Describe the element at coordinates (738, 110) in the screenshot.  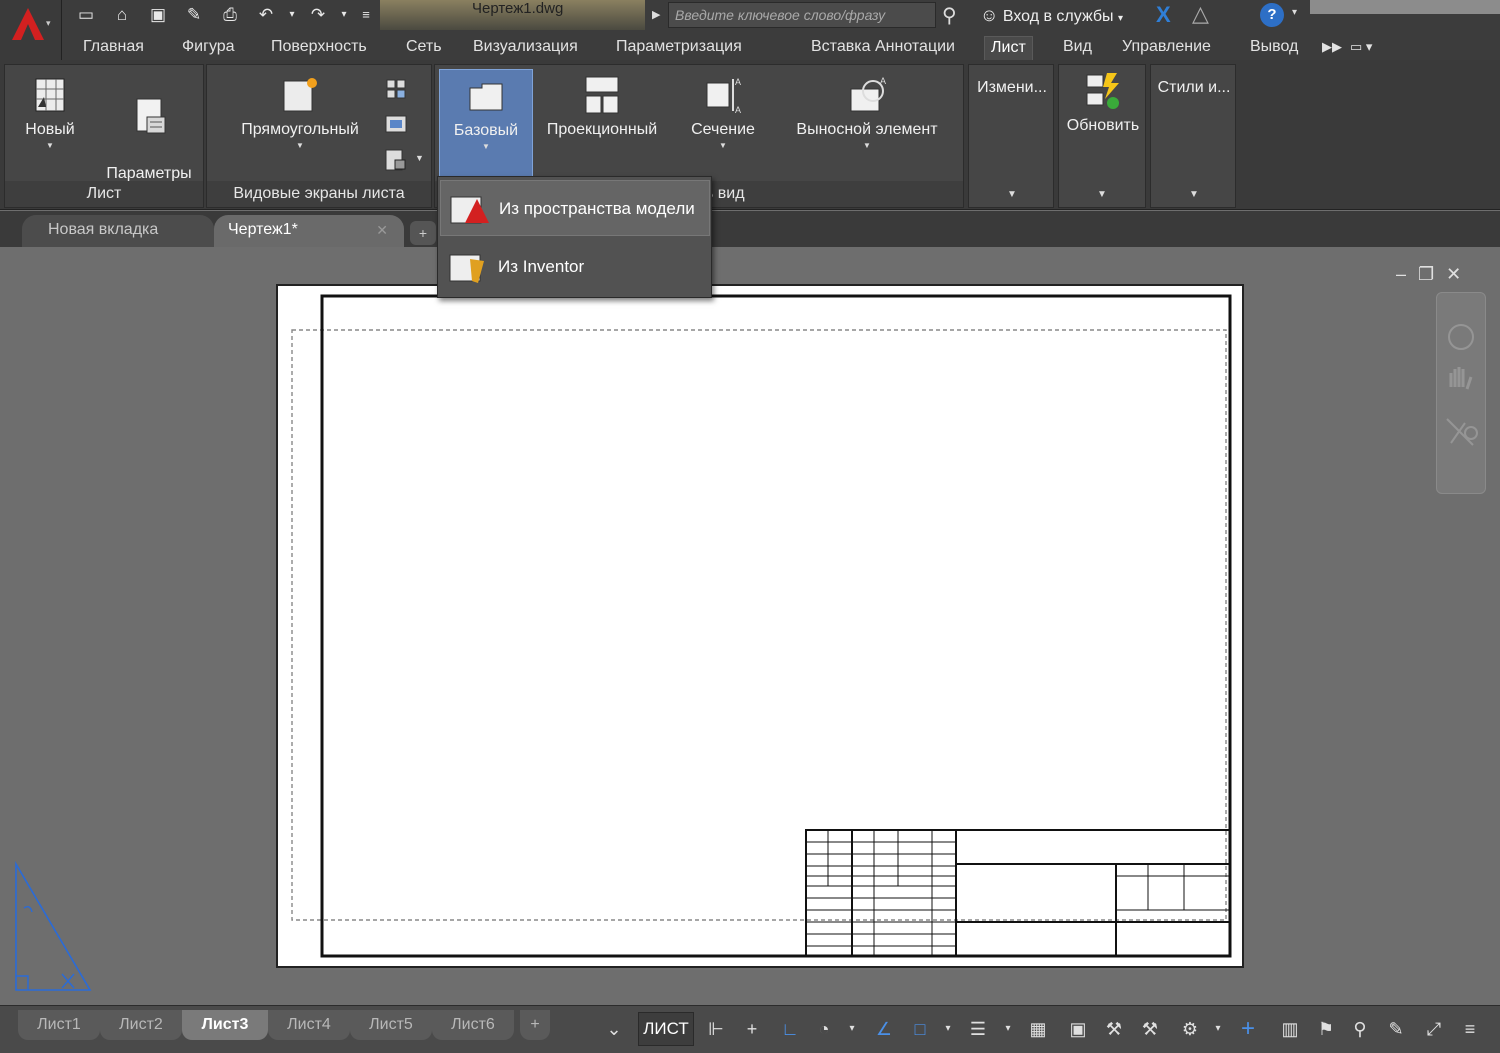
I see `svg-text: A` at that location.